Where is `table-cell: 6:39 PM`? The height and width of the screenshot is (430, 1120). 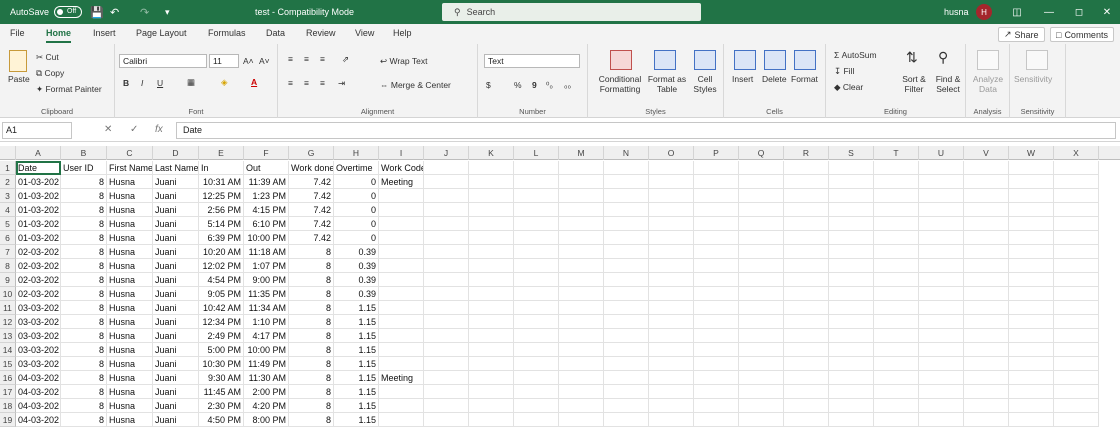 table-cell: 6:39 PM is located at coordinates (221, 238).